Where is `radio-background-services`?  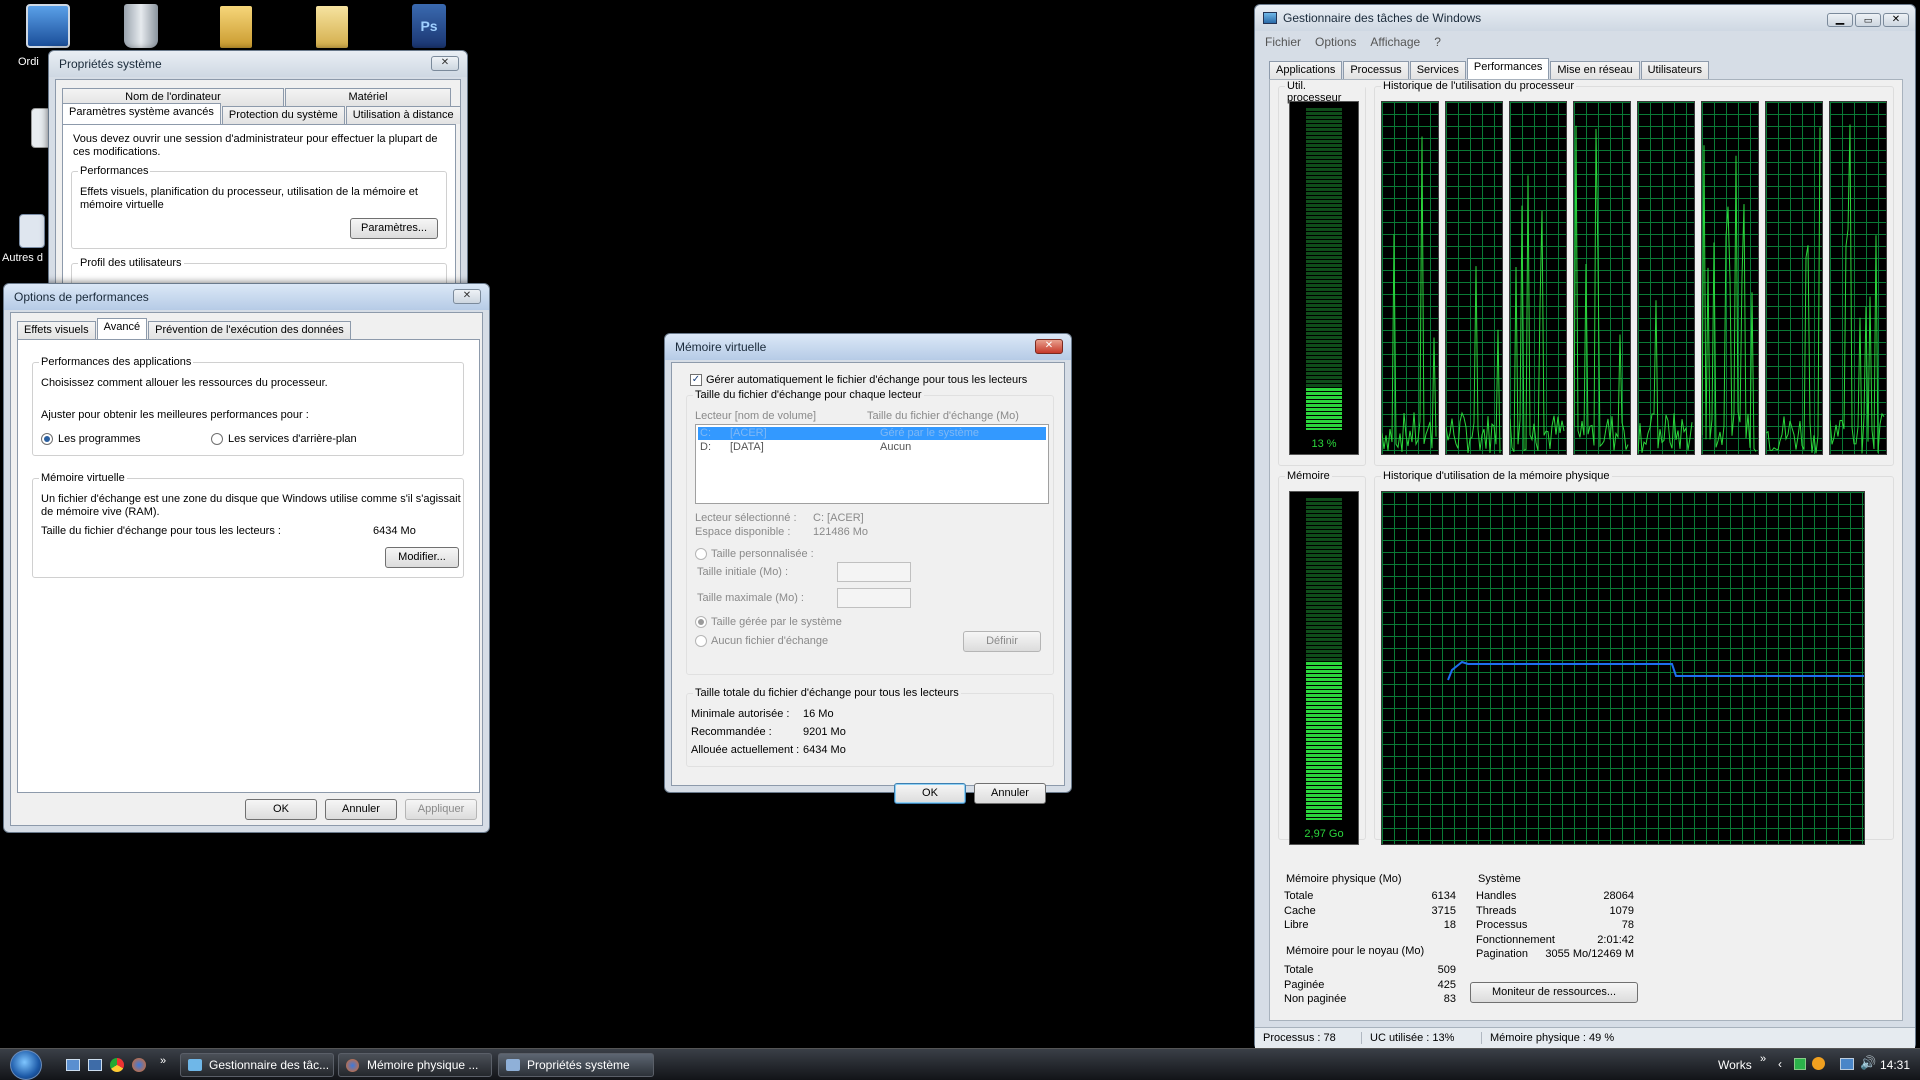 radio-background-services is located at coordinates (217, 439).